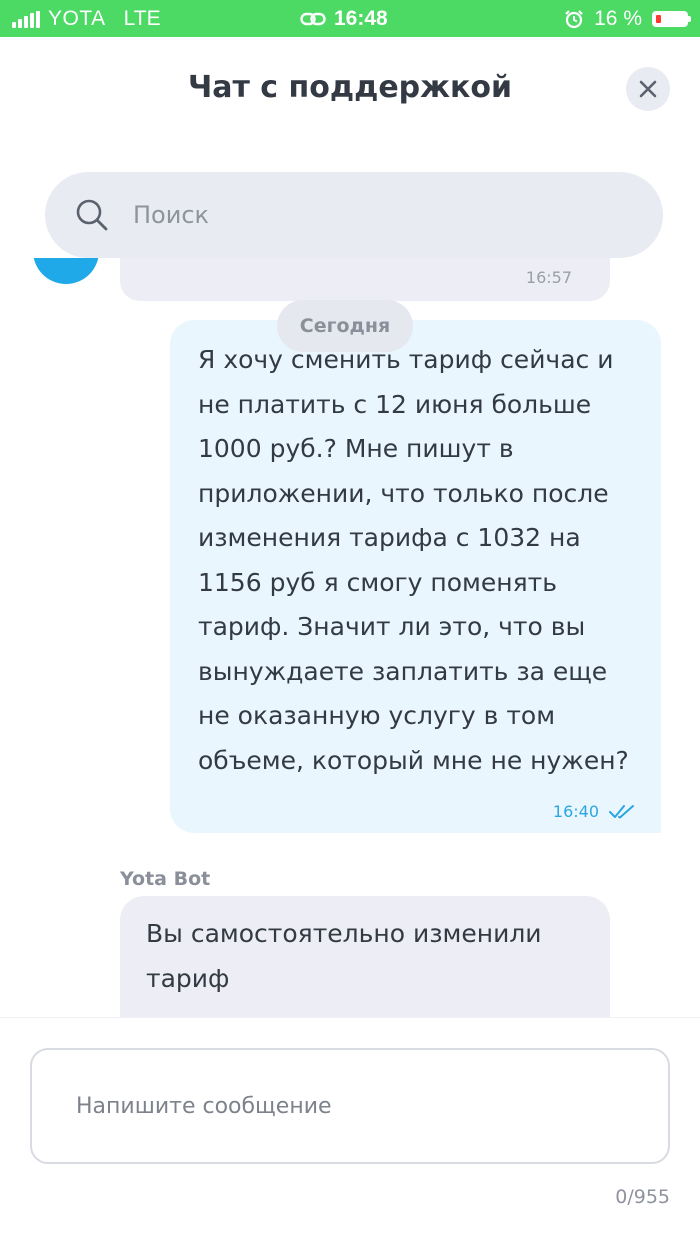 The height and width of the screenshot is (1246, 700). Describe the element at coordinates (349, 87) in the screenshot. I see `page-title: Чат с поддержкой` at that location.